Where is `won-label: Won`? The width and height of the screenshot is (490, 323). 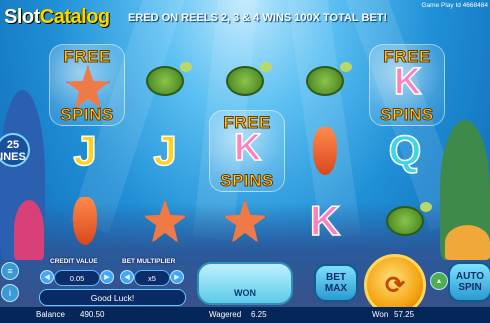
won-label: Won is located at coordinates (380, 314).